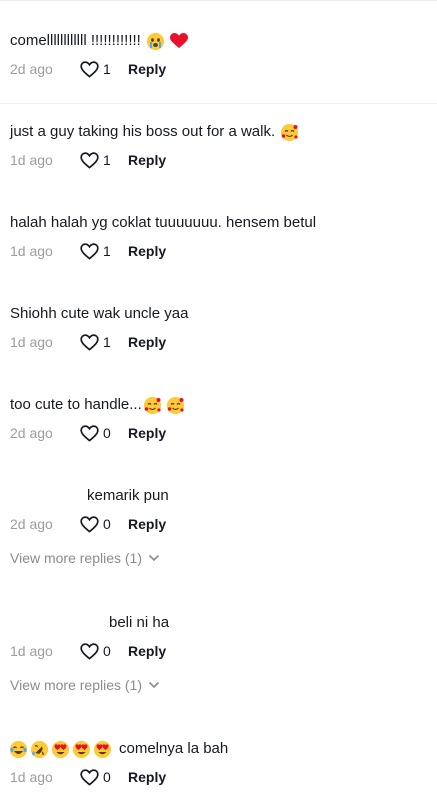  Describe the element at coordinates (218, 623) in the screenshot. I see `comment-body: beli ni ha` at that location.